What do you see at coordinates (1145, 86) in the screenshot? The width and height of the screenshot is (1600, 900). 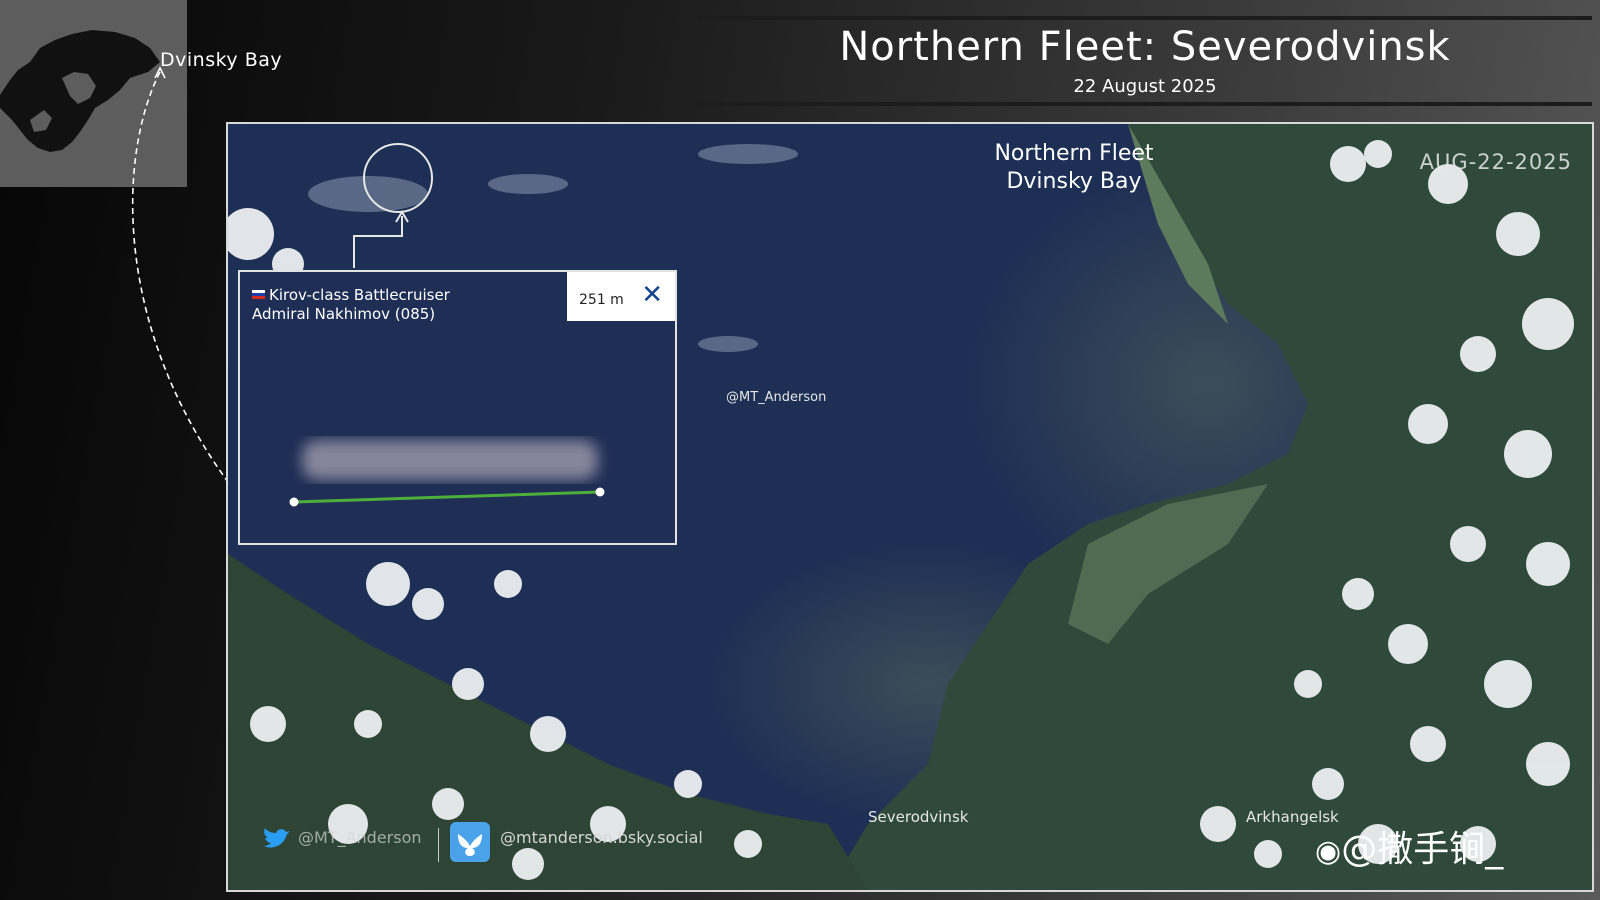 I see `page-date: 22 August 2025` at bounding box center [1145, 86].